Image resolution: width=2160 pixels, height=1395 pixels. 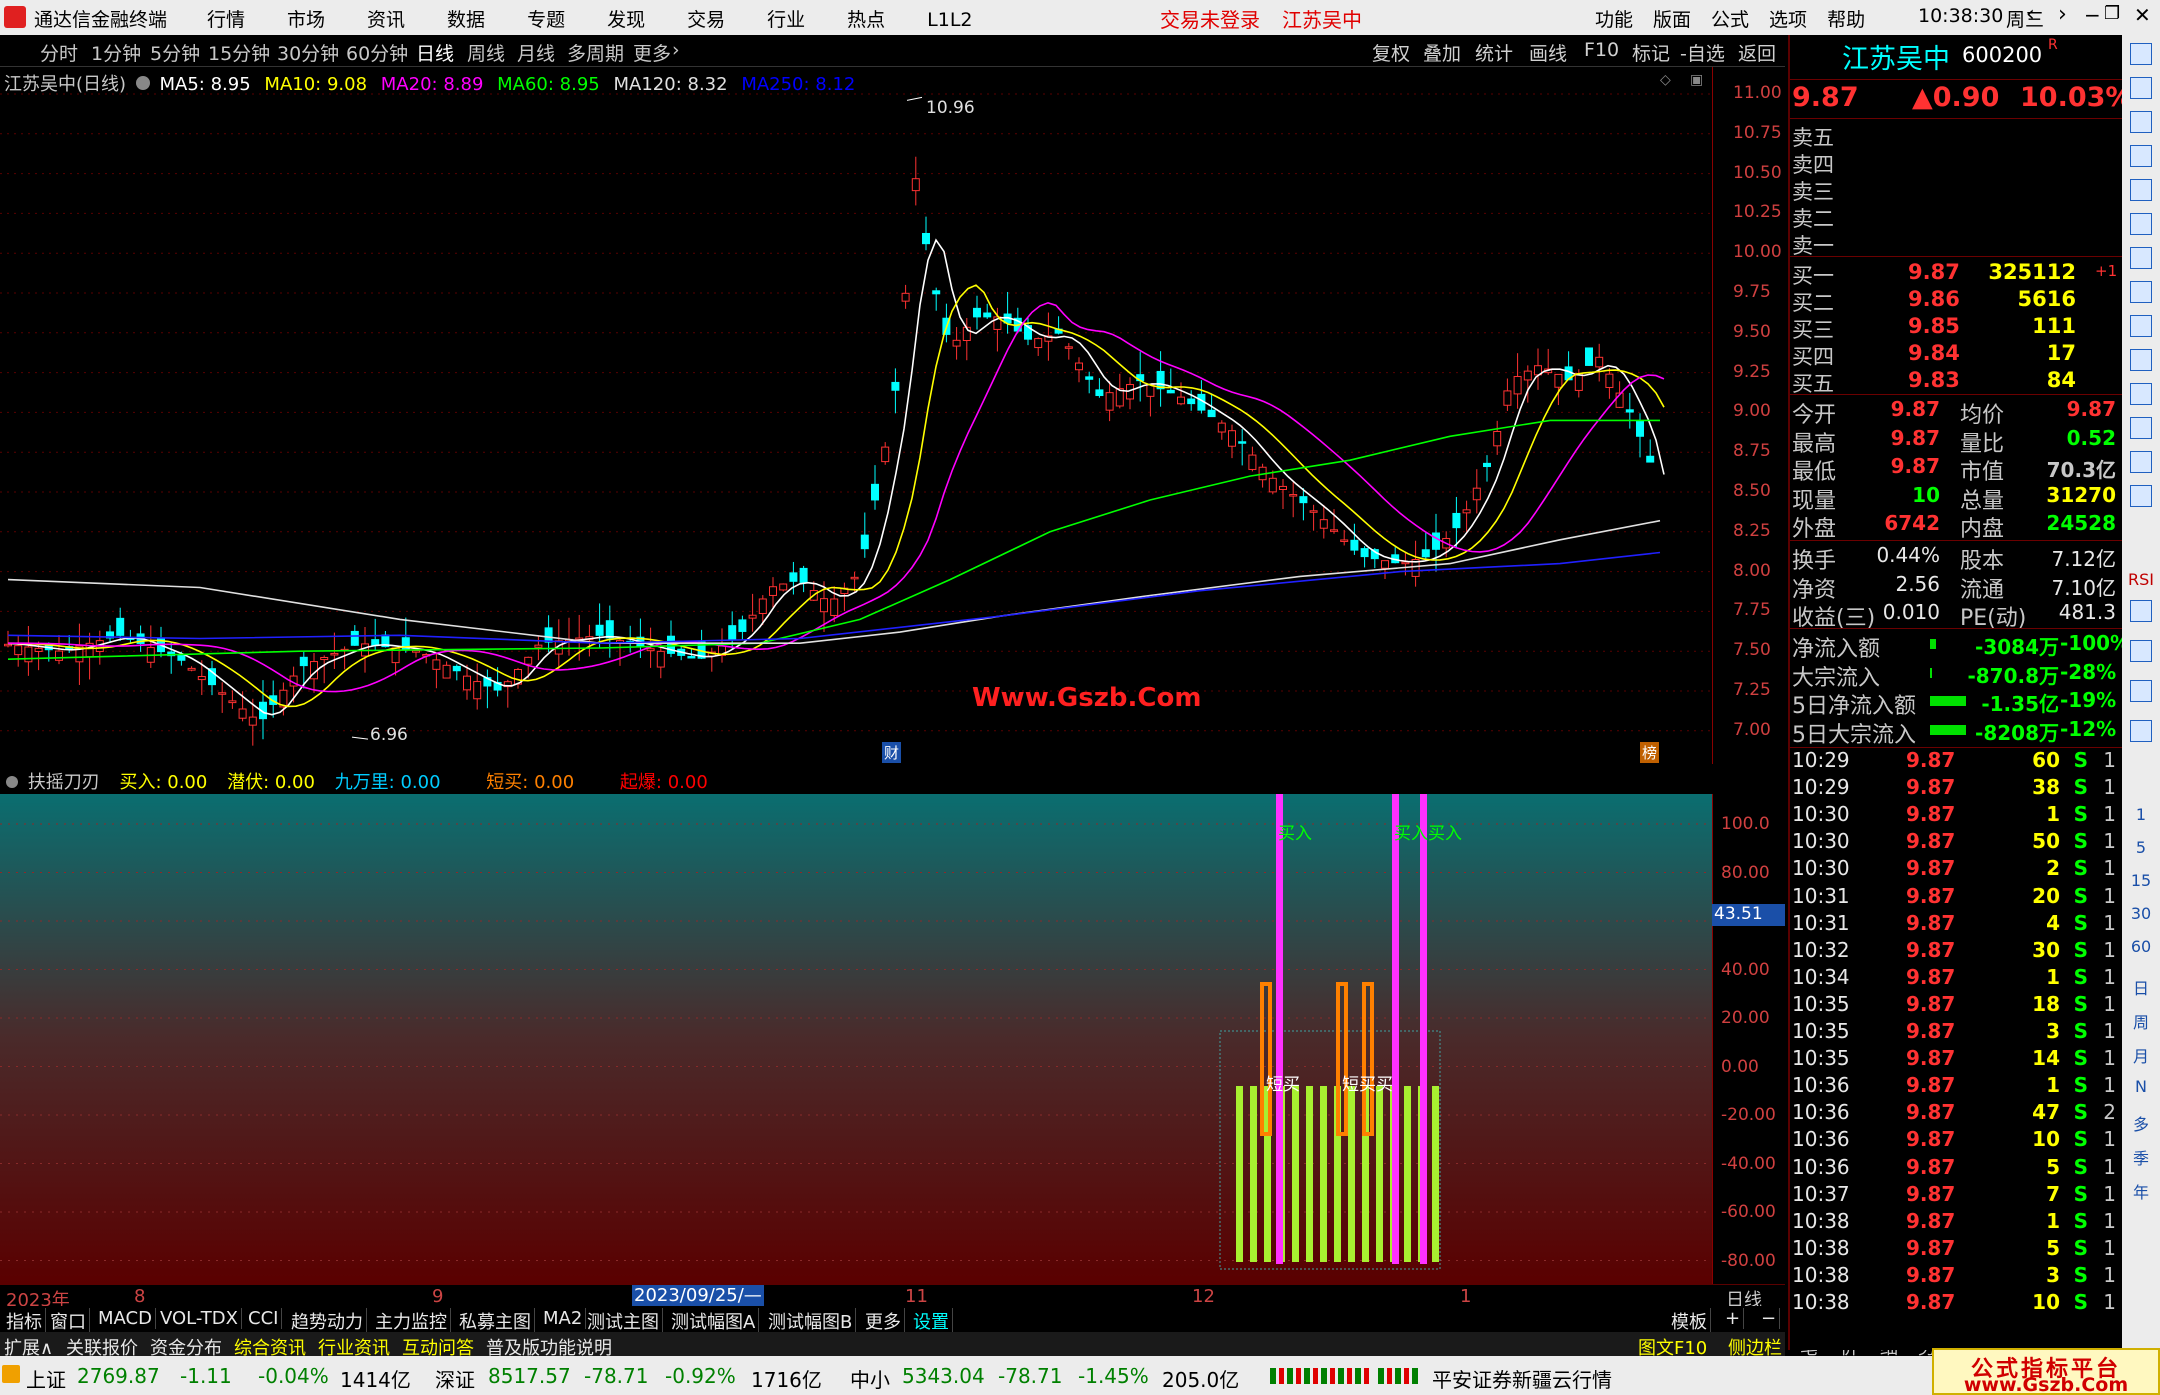 What do you see at coordinates (2141, 946) in the screenshot?
I see `sidebar-period-button: 60` at bounding box center [2141, 946].